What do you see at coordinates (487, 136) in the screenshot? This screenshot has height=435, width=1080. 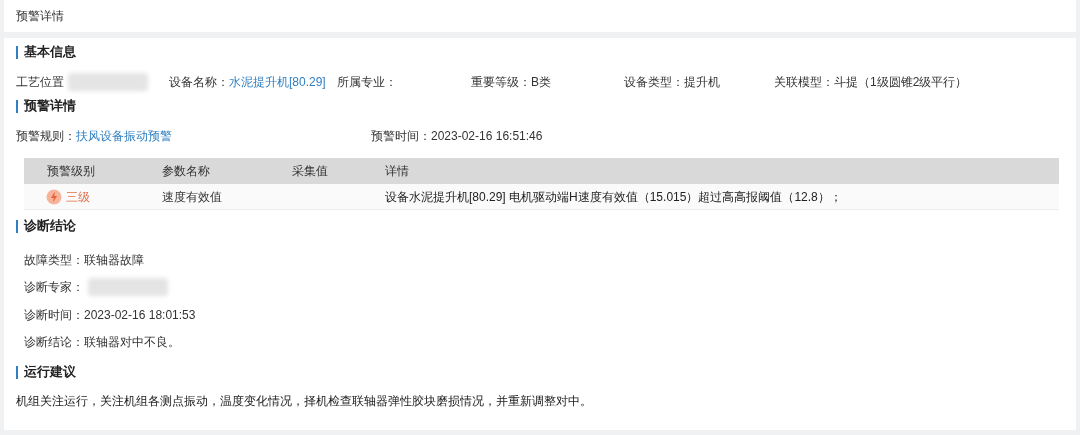 I see `field-value: 2023-02-16 16:51:46` at bounding box center [487, 136].